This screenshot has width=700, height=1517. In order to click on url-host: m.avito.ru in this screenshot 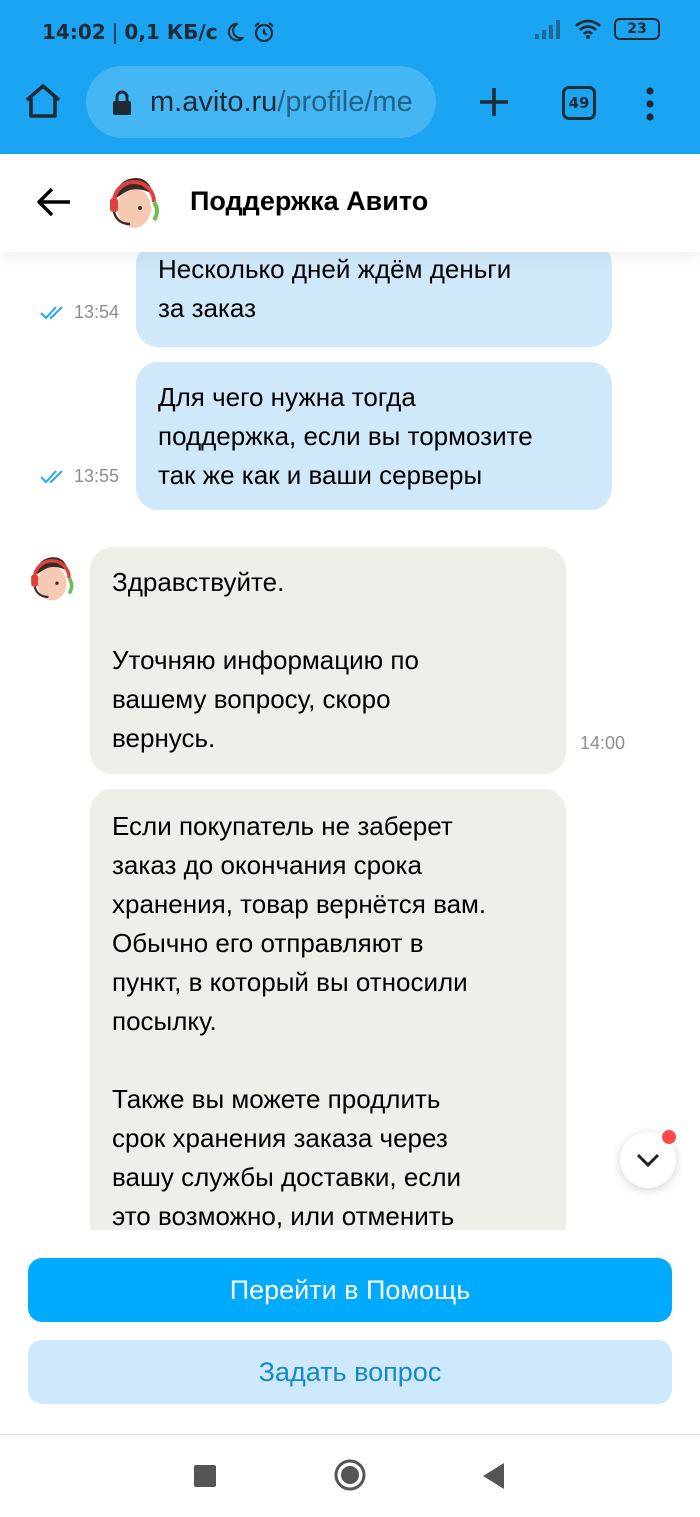, I will do `click(214, 102)`.